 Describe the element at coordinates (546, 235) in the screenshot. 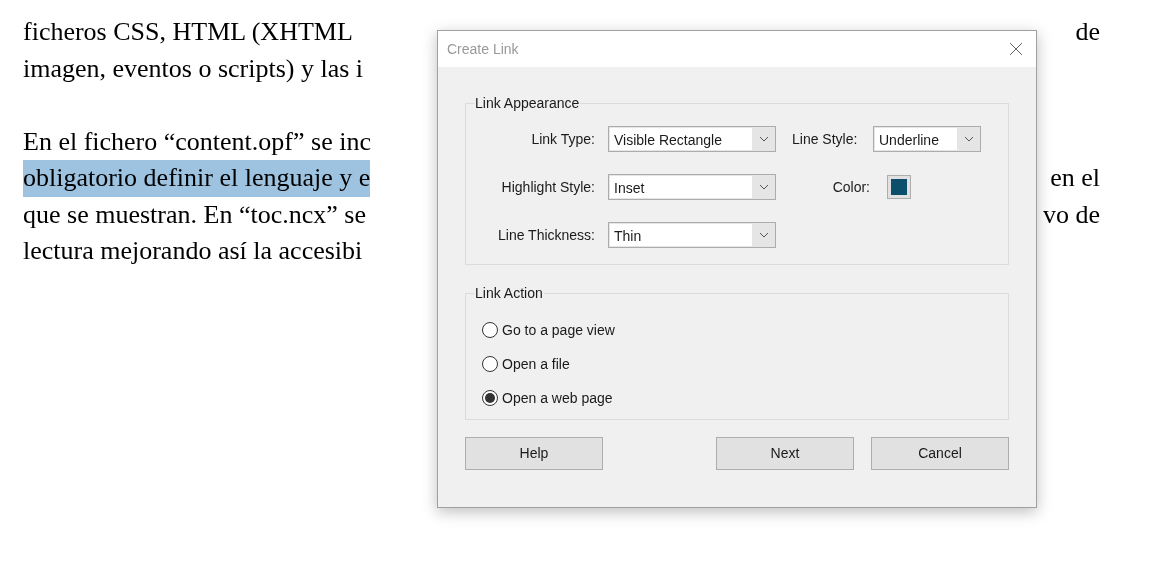

I see `field-label: Line Thickness:` at that location.